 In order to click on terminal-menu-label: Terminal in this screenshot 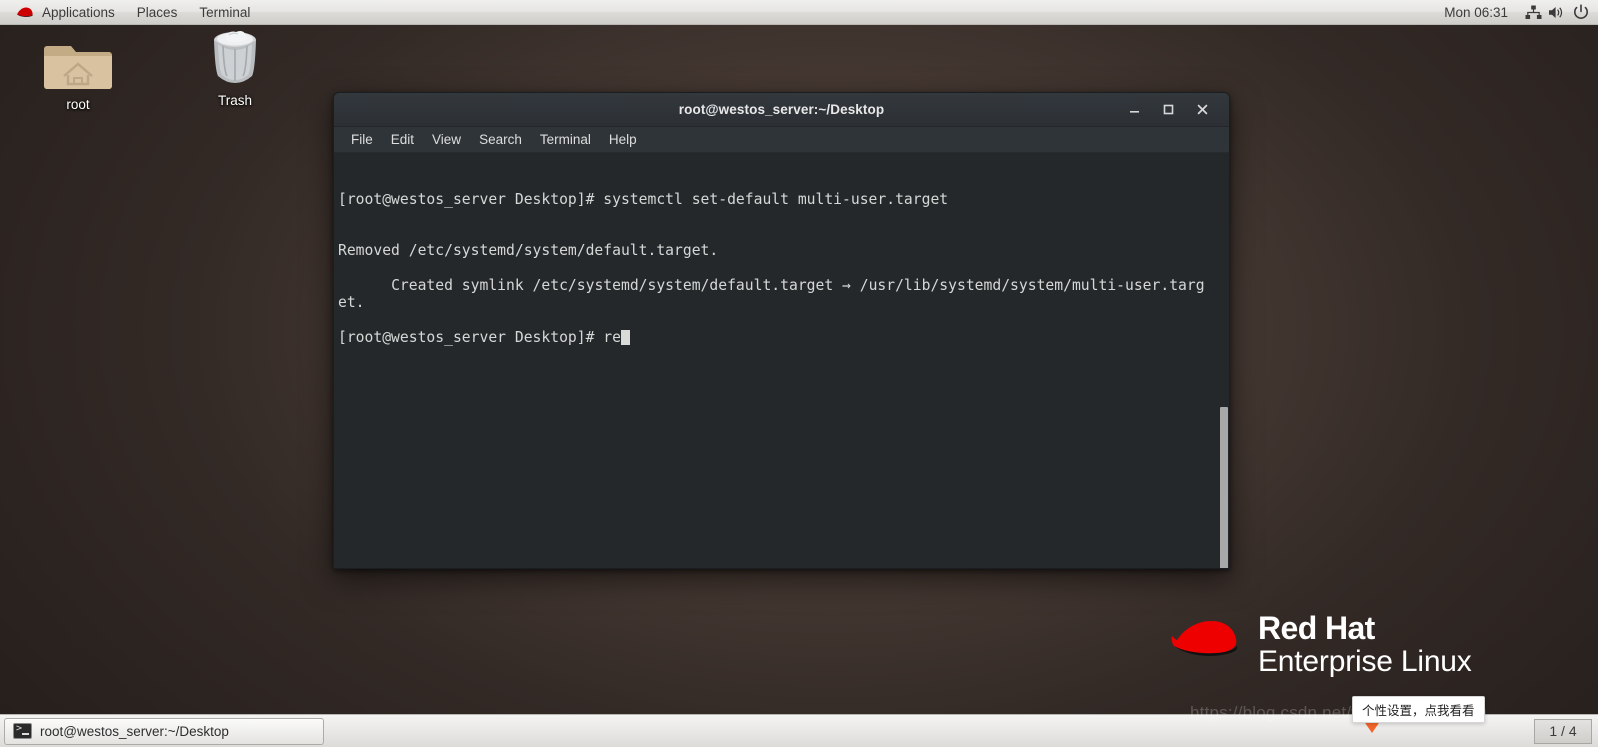, I will do `click(225, 12)`.